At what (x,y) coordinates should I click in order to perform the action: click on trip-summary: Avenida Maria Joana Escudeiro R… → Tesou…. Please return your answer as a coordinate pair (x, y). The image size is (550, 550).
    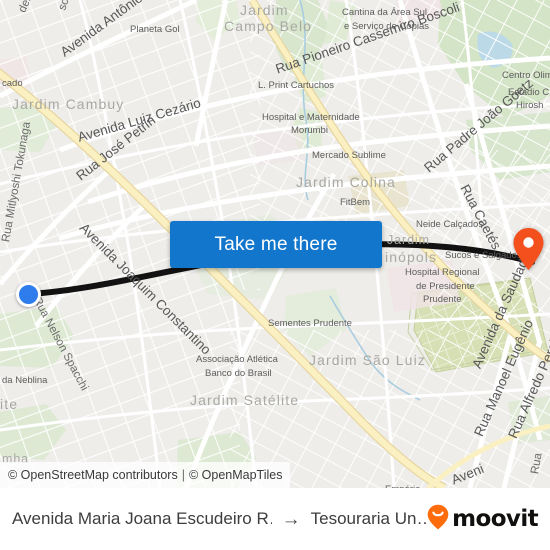
    Looking at the image, I should click on (219, 519).